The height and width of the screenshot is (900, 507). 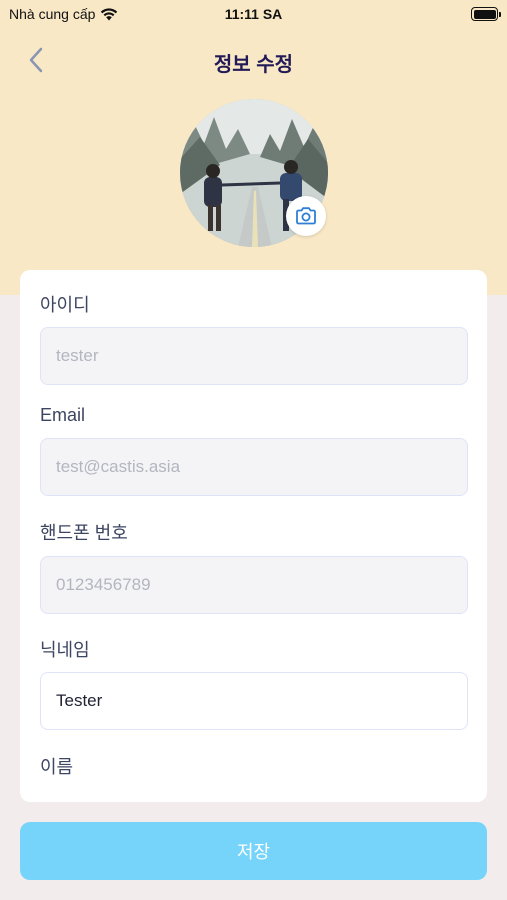 I want to click on phone-label: 핸드폰 번호, so click(x=84, y=533).